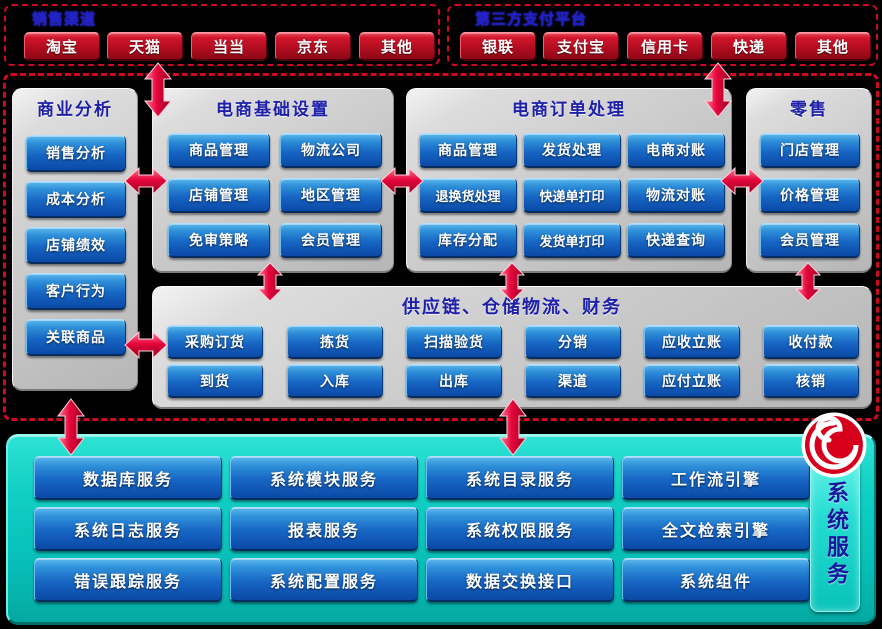  What do you see at coordinates (716, 478) in the screenshot?
I see `service-workflow-engine: 工作流引擎` at bounding box center [716, 478].